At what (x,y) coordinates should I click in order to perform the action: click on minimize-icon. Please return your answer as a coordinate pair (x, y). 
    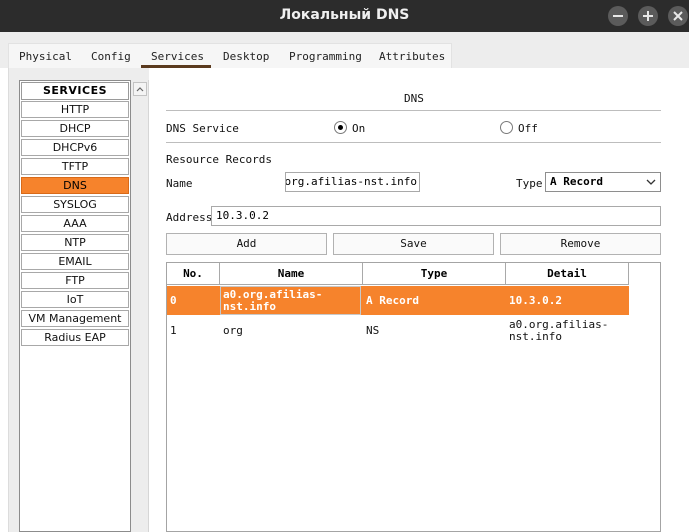
    Looking at the image, I should click on (618, 16).